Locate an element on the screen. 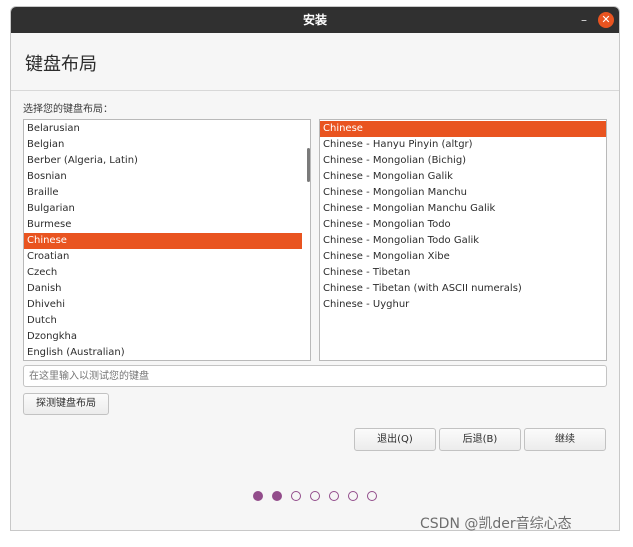 This screenshot has width=633, height=547. layout-list-item: Bosnian is located at coordinates (163, 177).